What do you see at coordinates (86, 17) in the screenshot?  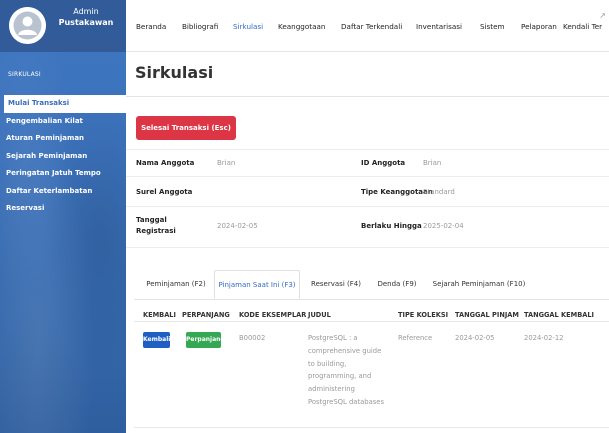 I see `profile-name: Admin Pustakawan` at bounding box center [86, 17].